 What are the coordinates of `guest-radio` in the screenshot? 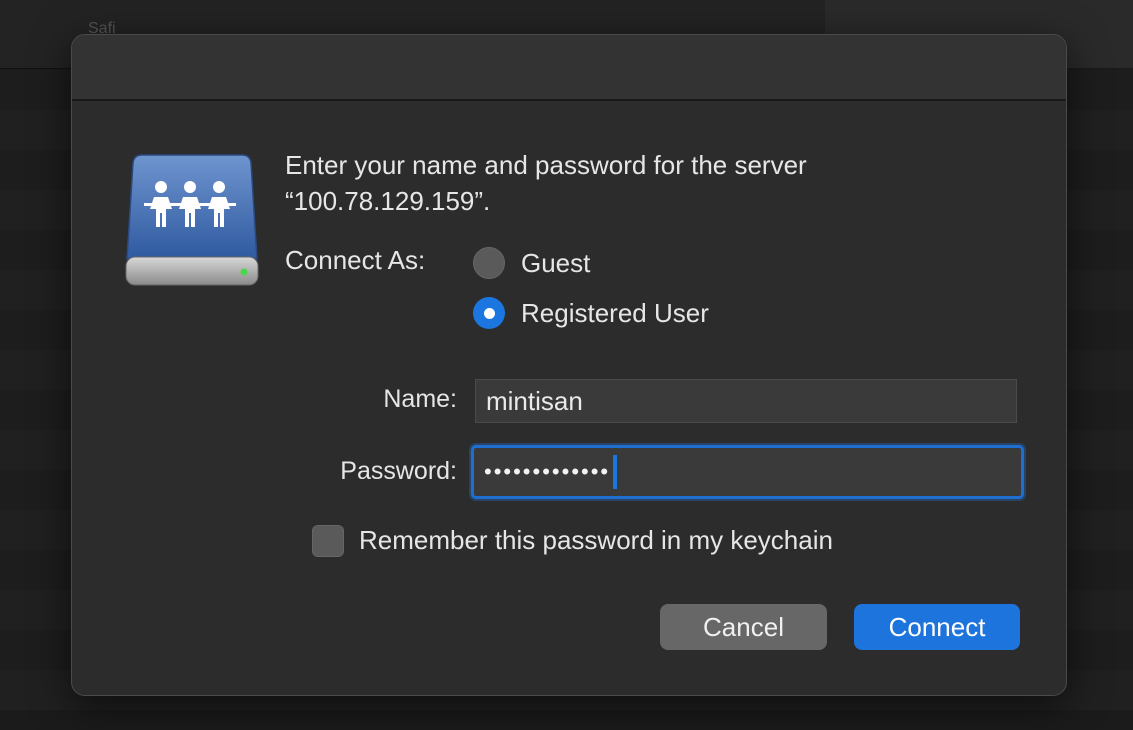 It's located at (489, 263).